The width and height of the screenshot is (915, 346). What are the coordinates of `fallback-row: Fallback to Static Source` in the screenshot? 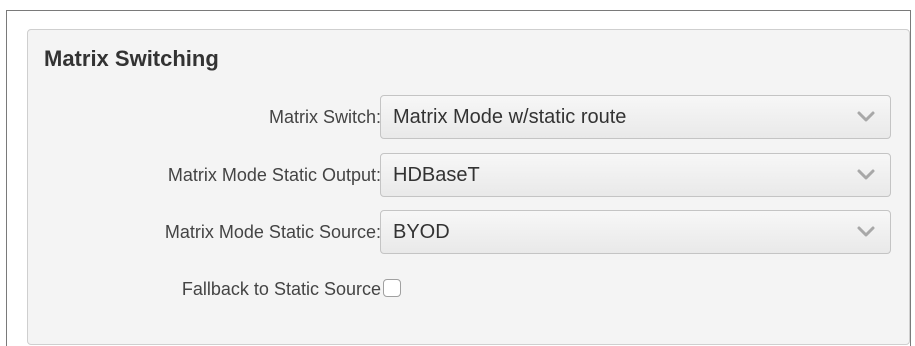 It's located at (468, 290).